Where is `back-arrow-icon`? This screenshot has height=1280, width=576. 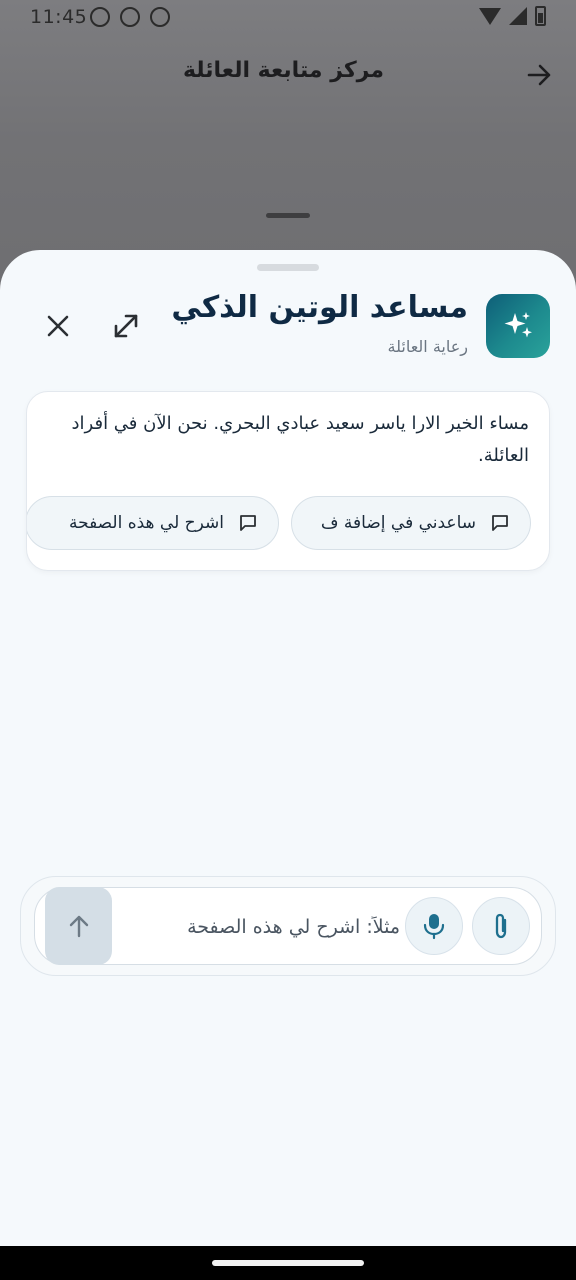
back-arrow-icon is located at coordinates (539, 75).